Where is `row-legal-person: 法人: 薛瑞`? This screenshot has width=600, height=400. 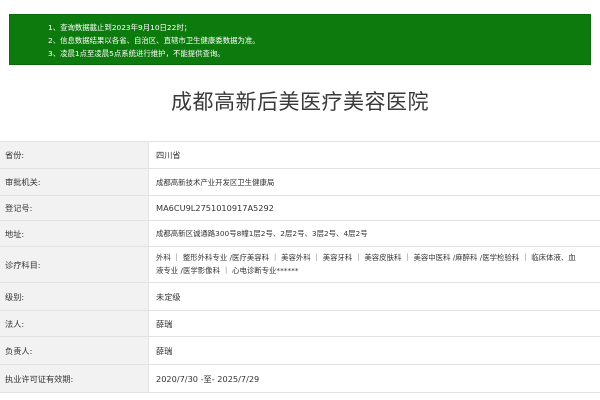
row-legal-person: 法人: 薛瑞 is located at coordinates (300, 324).